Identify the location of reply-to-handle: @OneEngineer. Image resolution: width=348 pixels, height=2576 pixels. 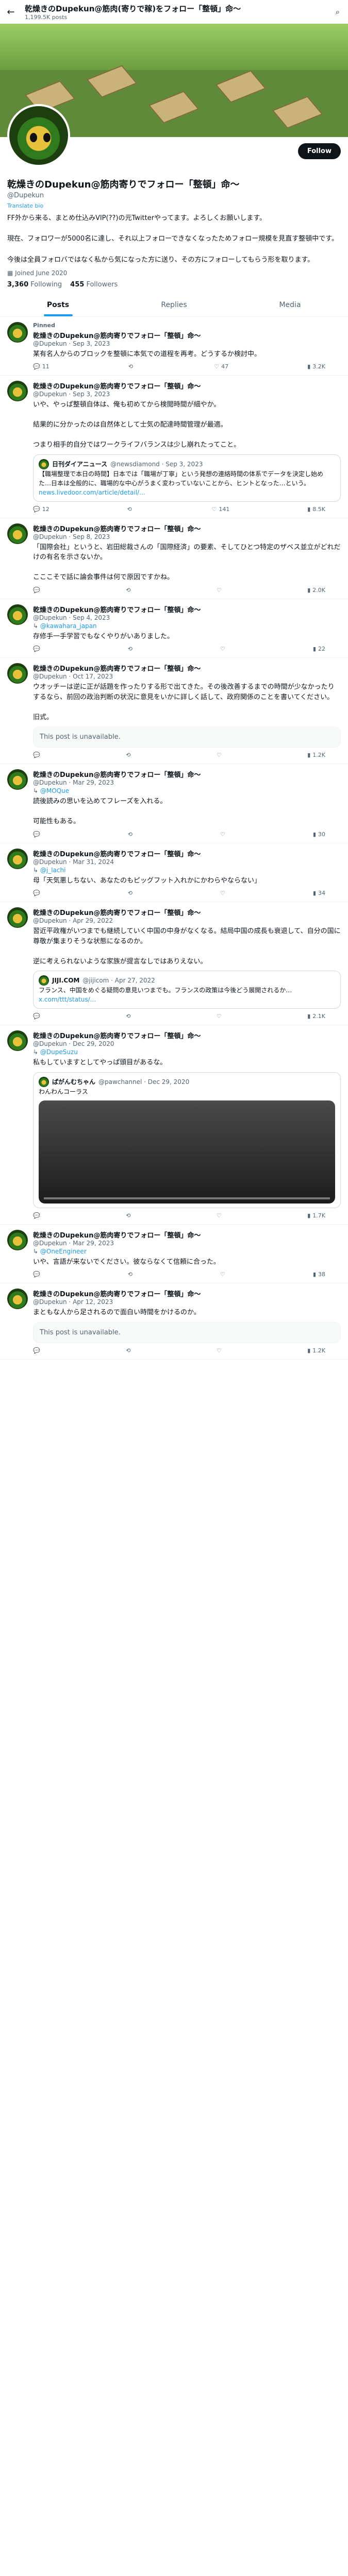
(64, 1252).